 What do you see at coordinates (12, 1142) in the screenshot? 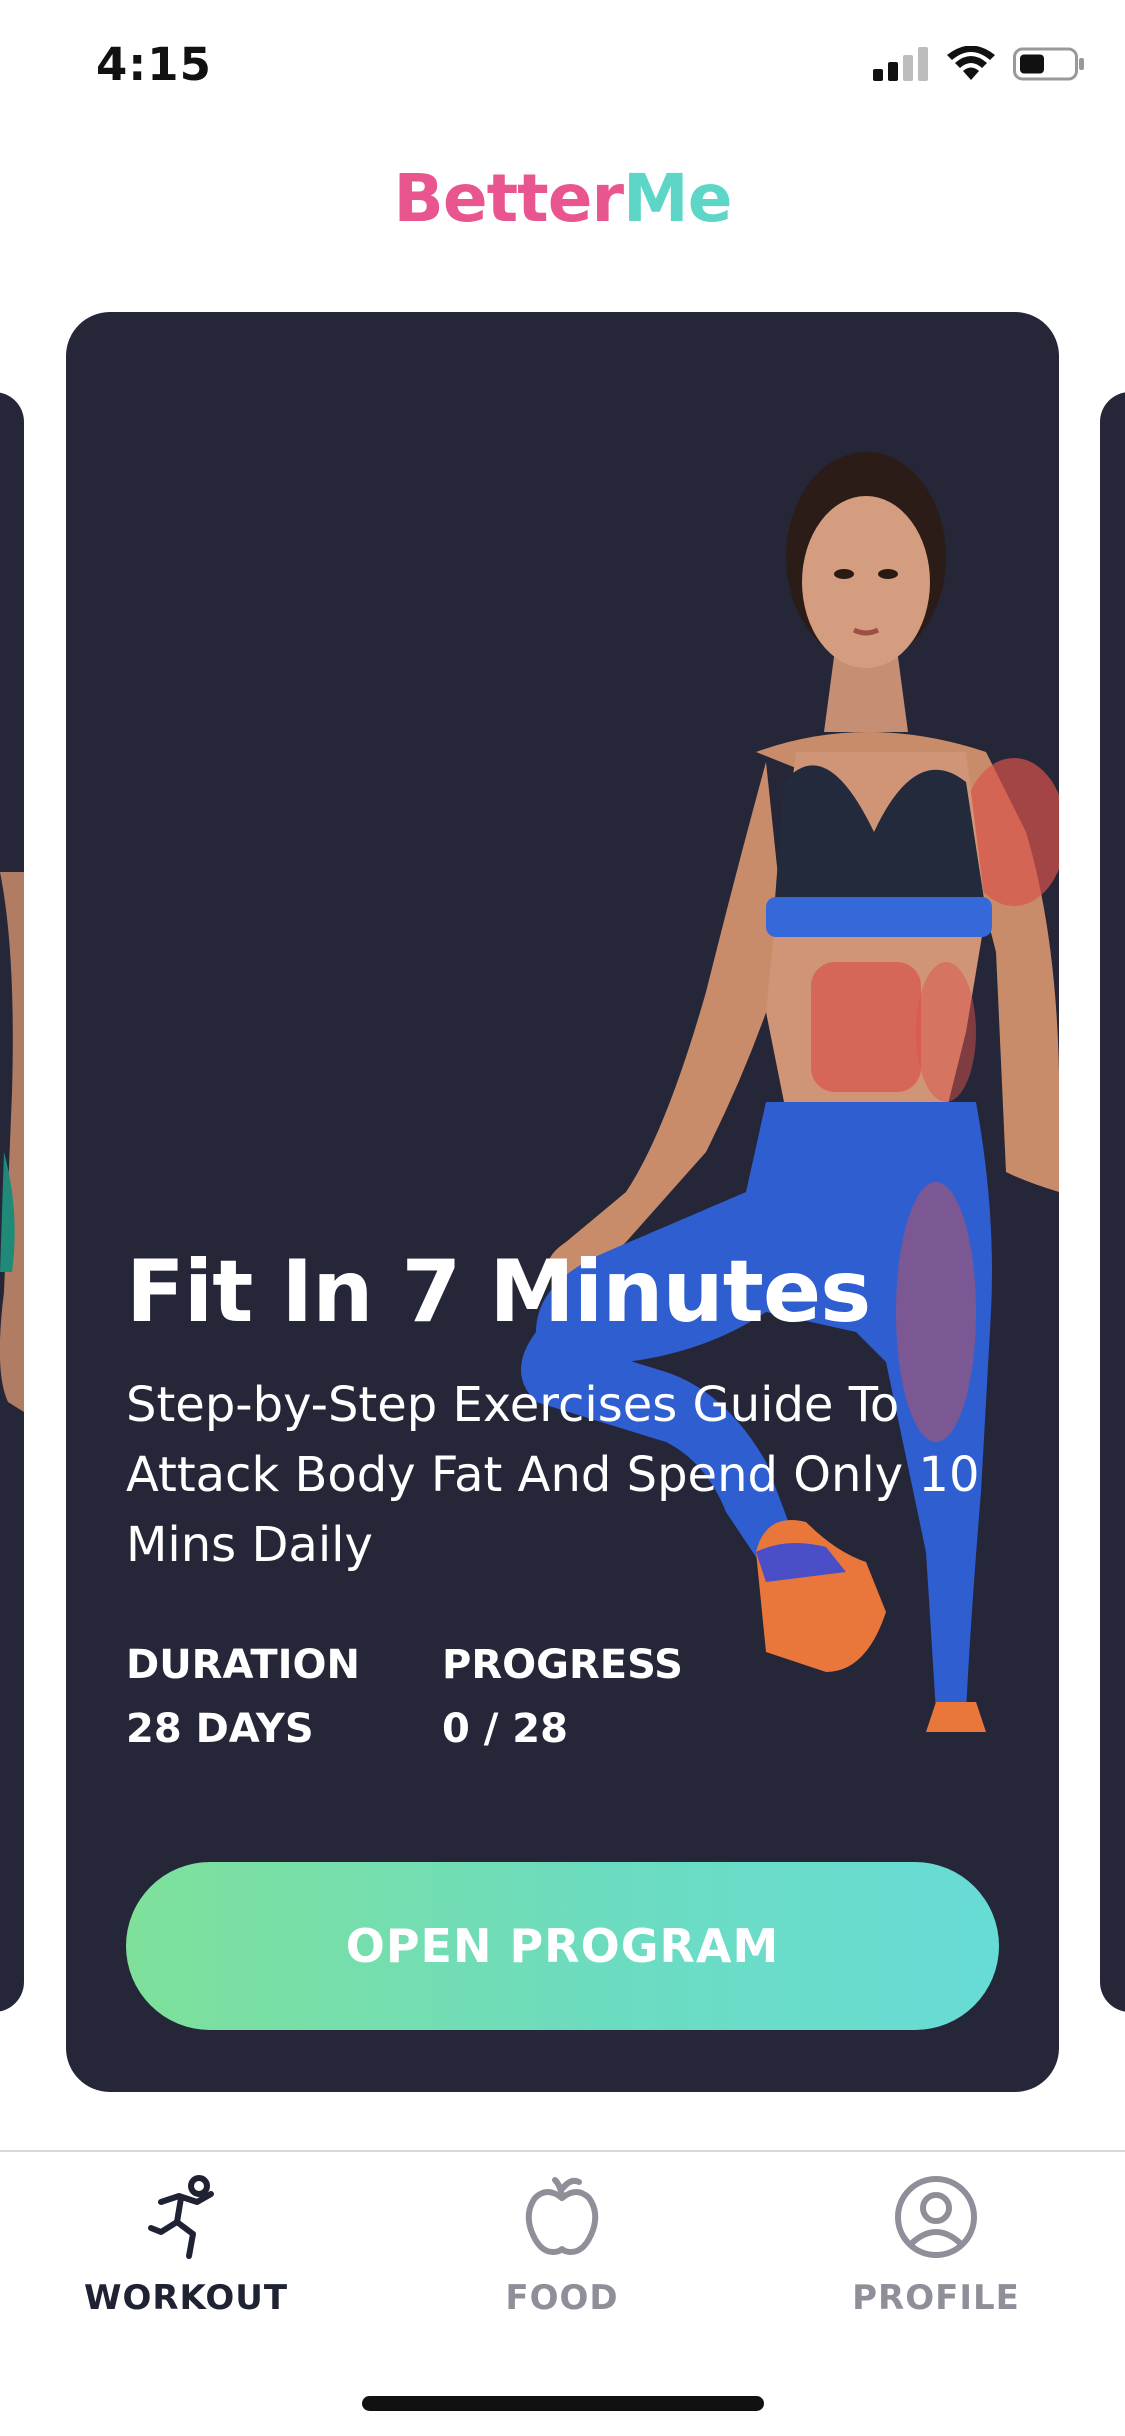
I see `previous-card-illustration` at bounding box center [12, 1142].